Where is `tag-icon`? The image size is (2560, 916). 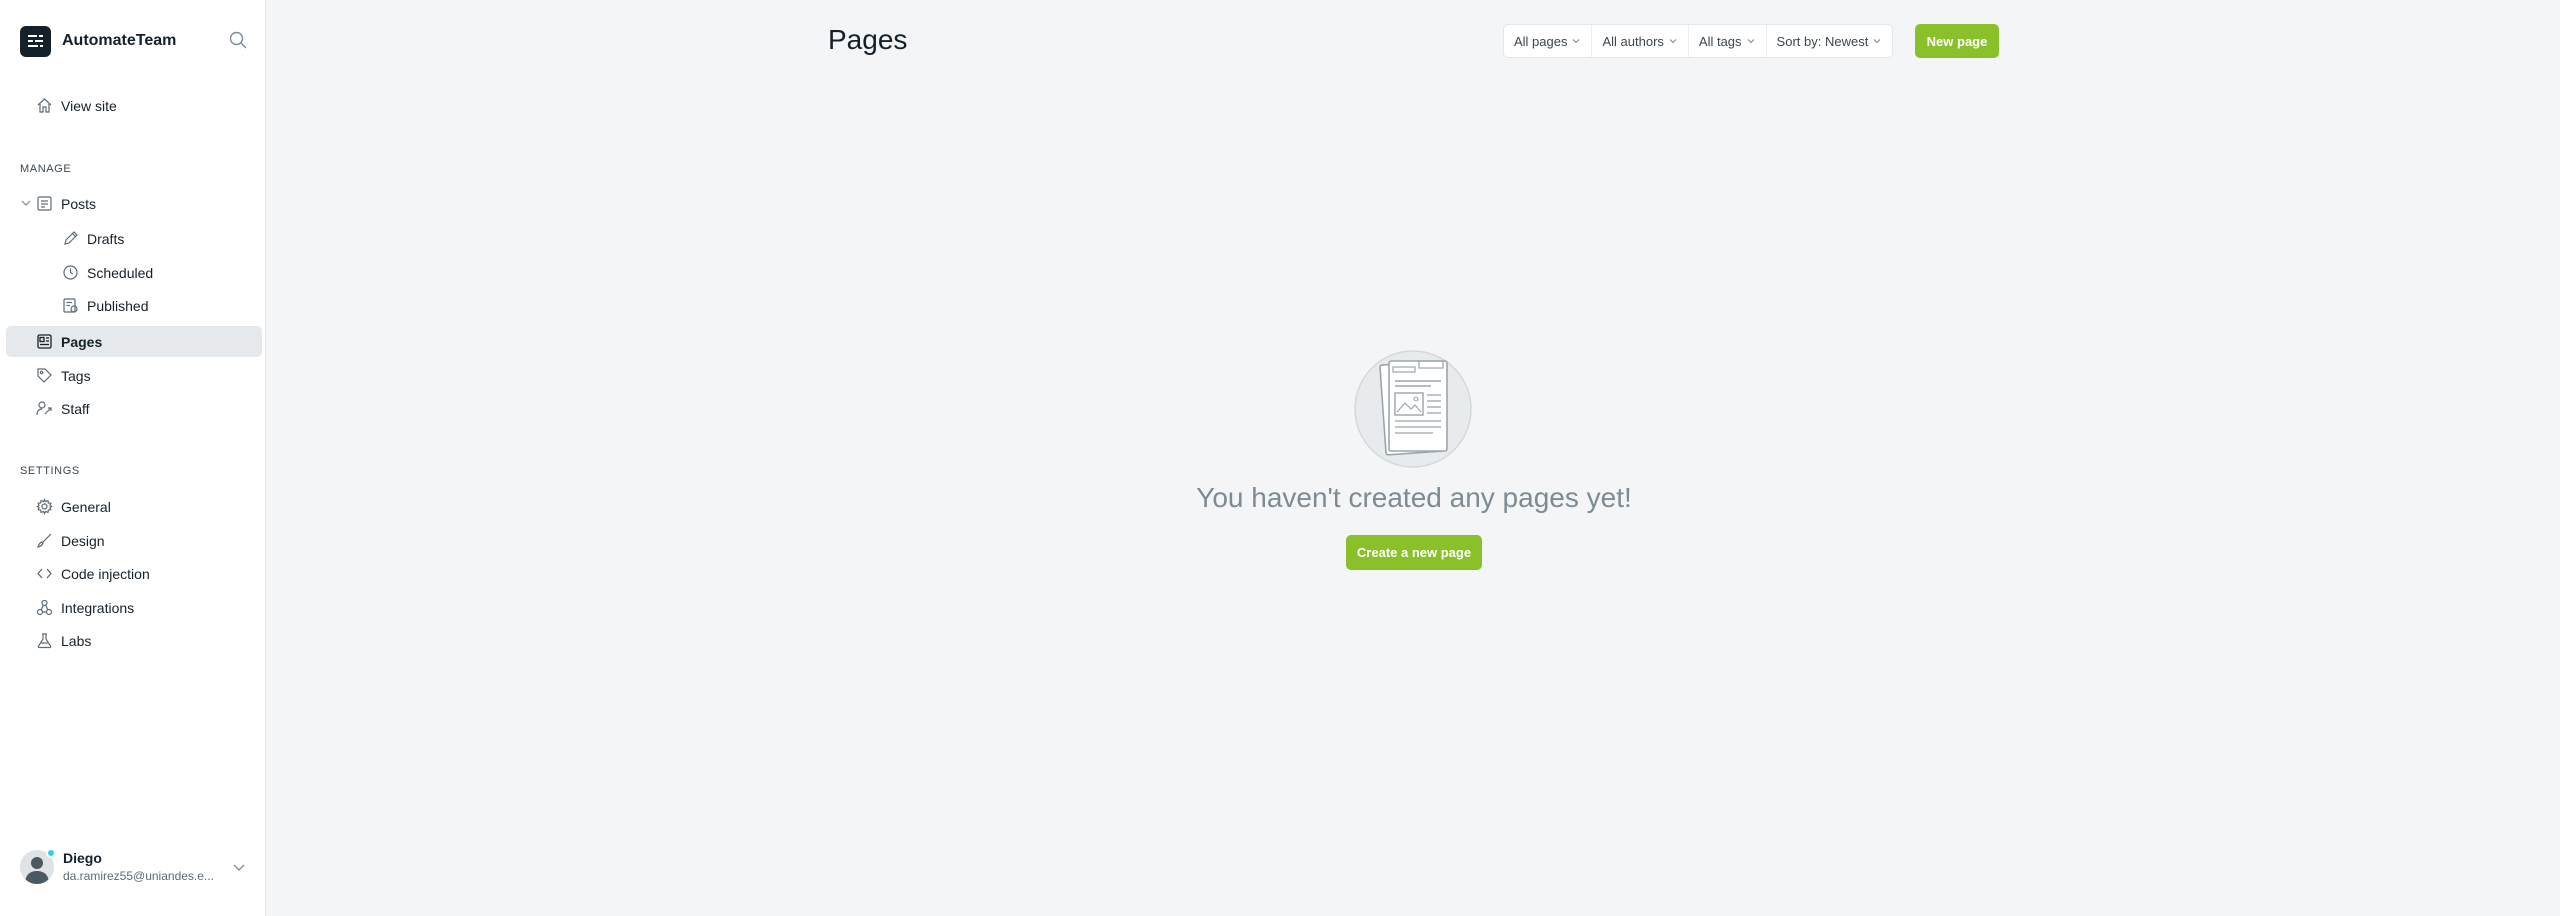 tag-icon is located at coordinates (44, 375).